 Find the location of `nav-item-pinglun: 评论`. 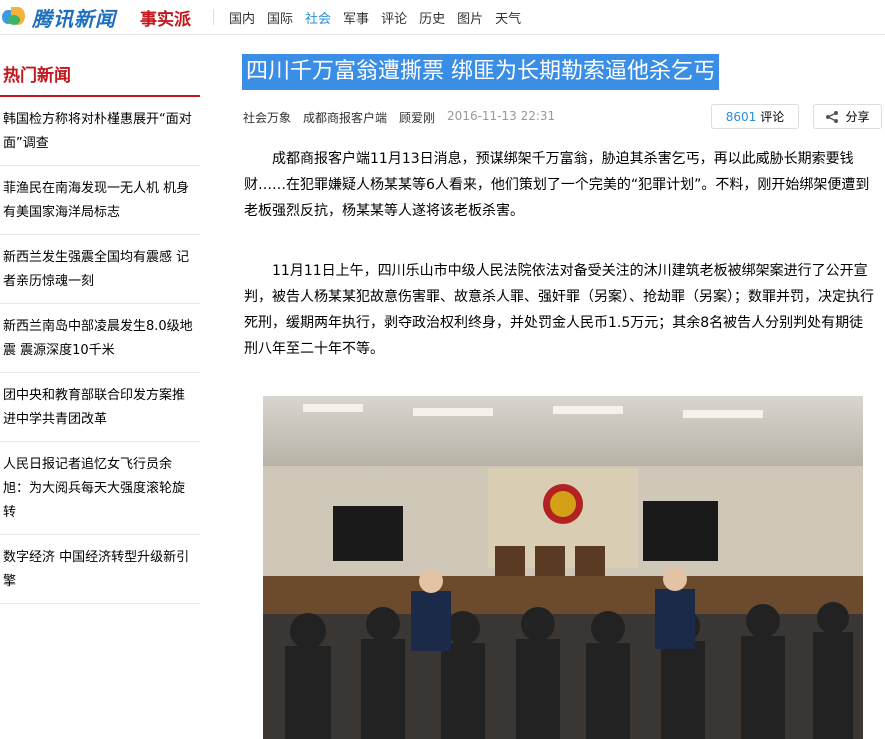

nav-item-pinglun: 评论 is located at coordinates (394, 17).